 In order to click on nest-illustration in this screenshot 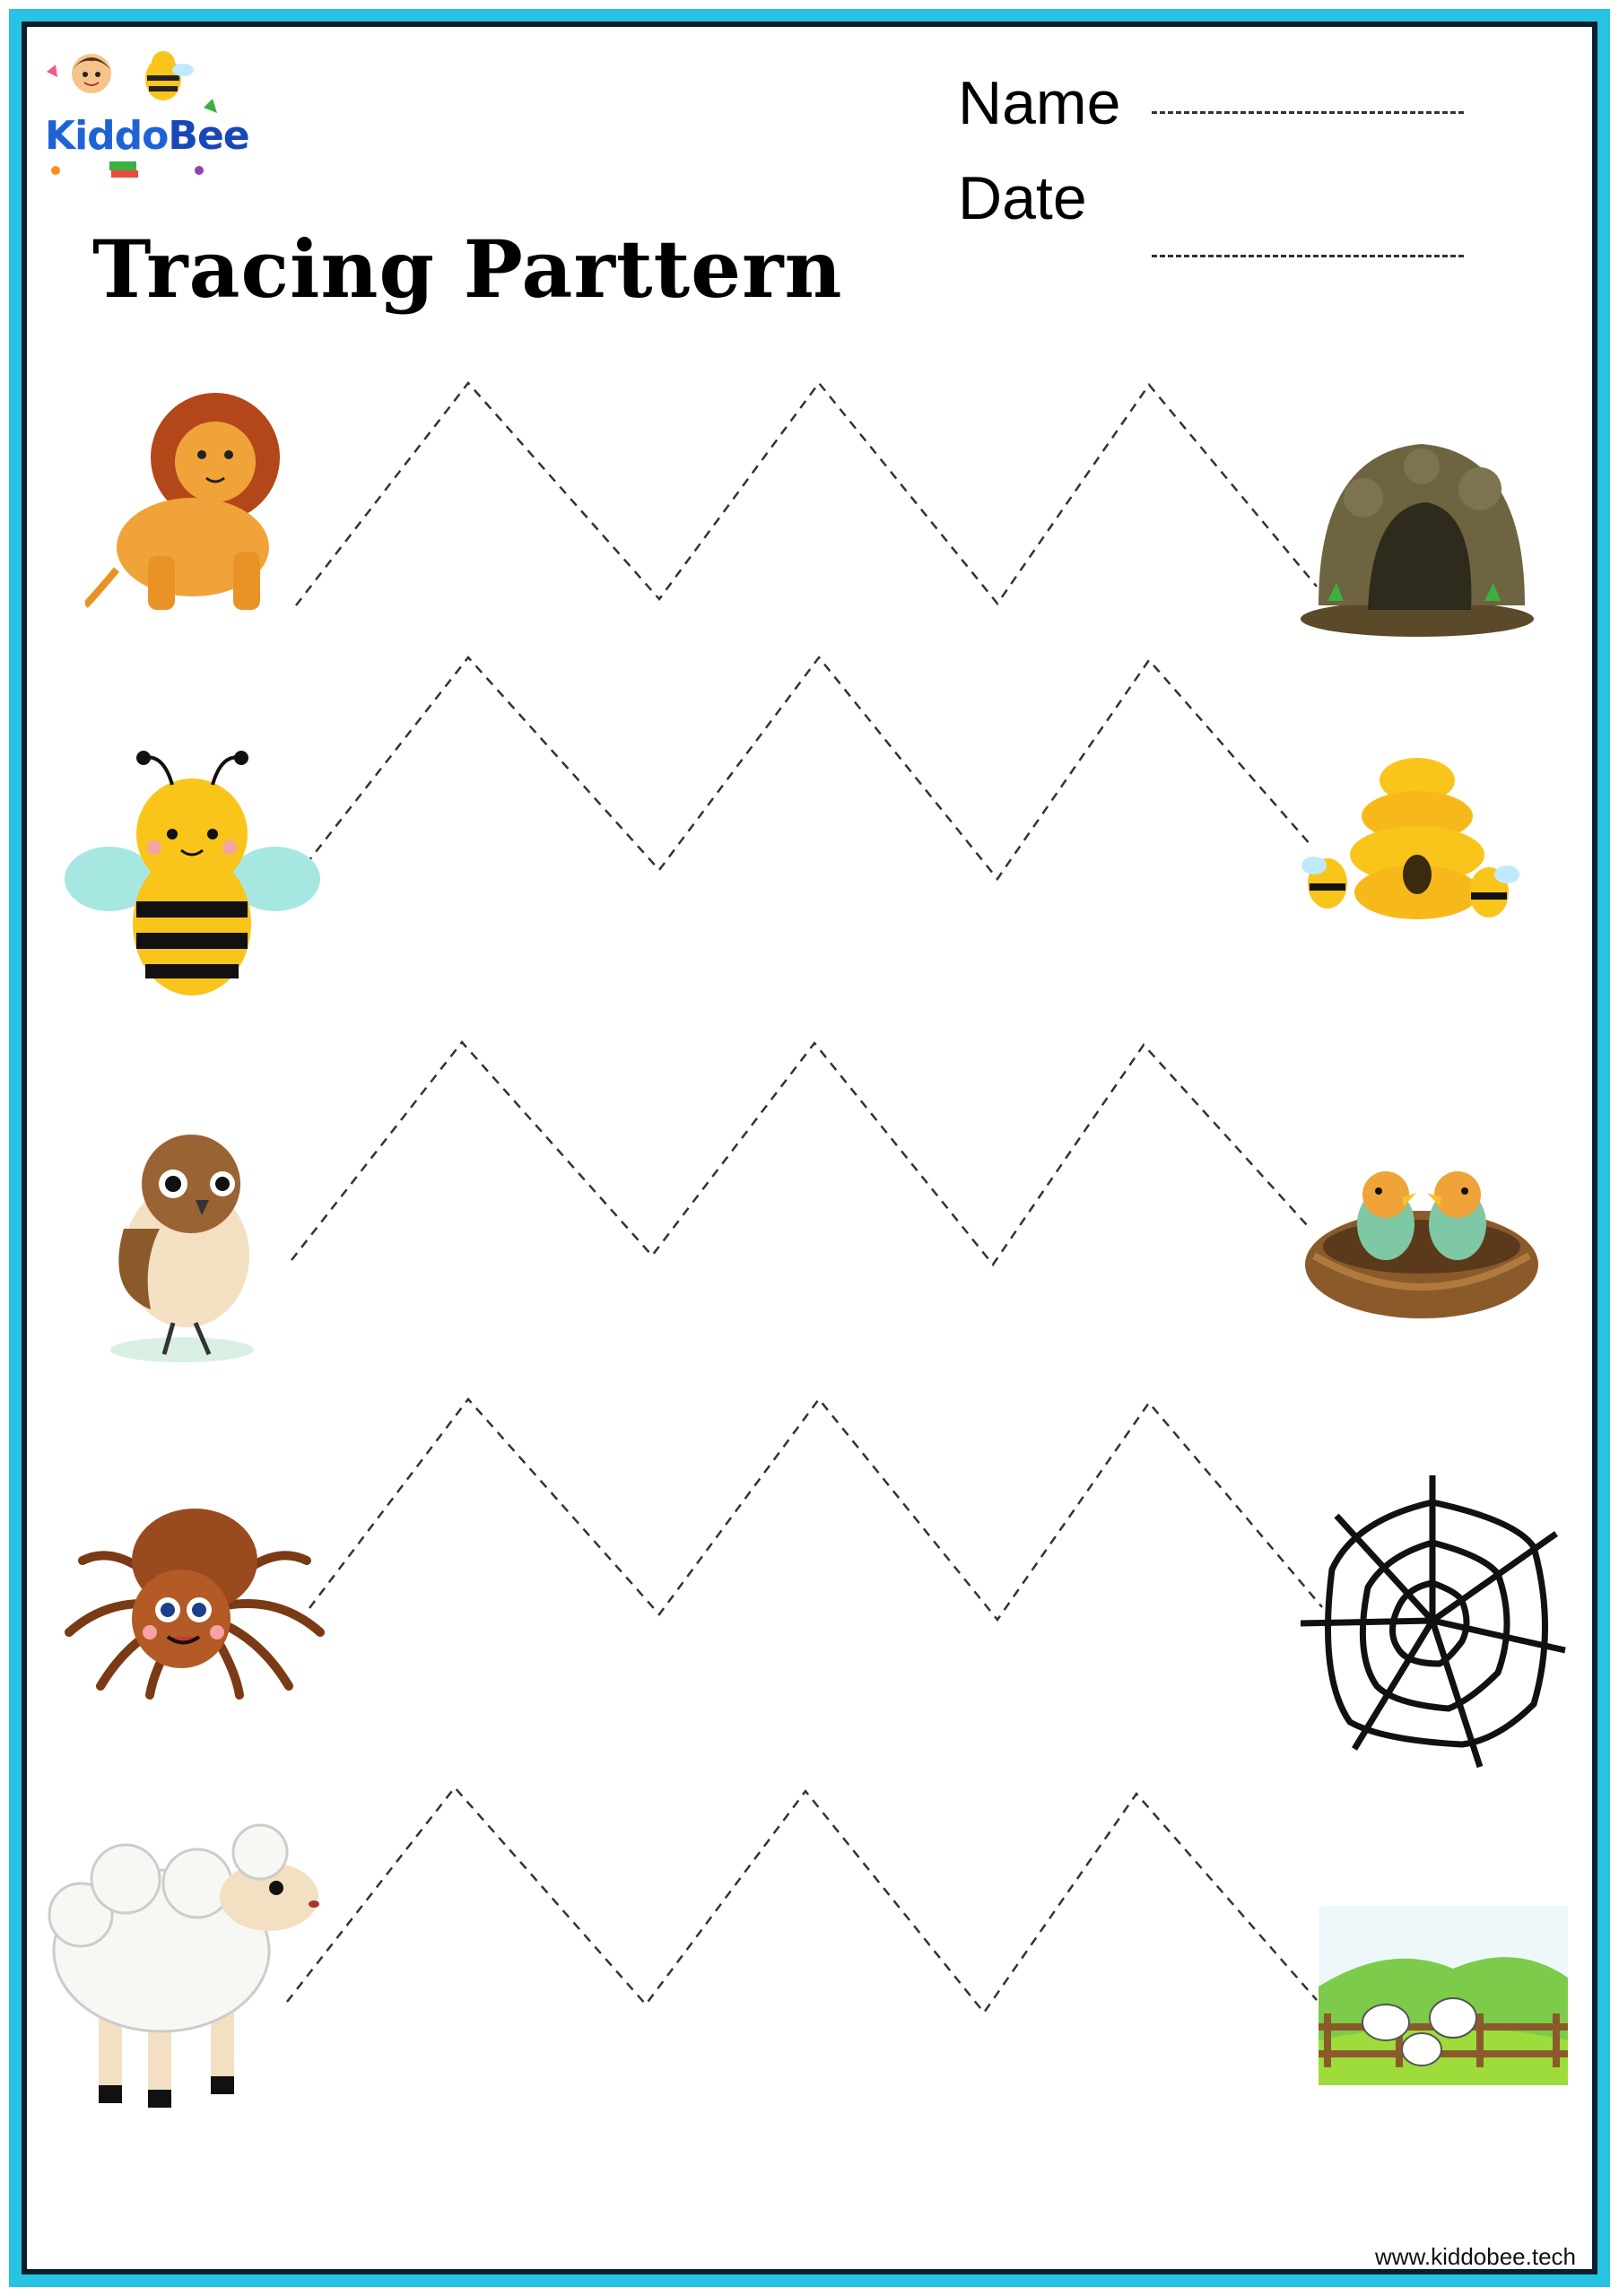, I will do `click(1421, 1244)`.